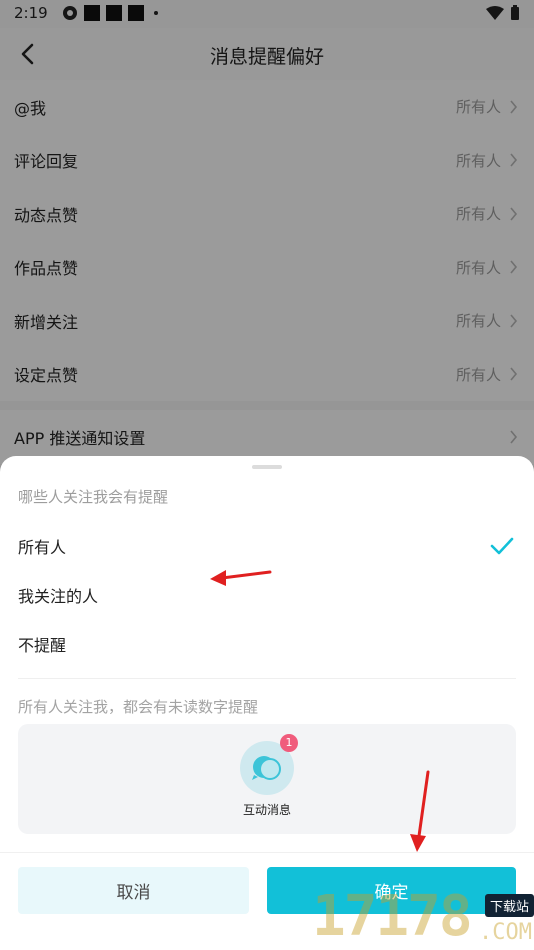 The width and height of the screenshot is (534, 950). What do you see at coordinates (289, 743) in the screenshot?
I see `unread-count-badge: 1` at bounding box center [289, 743].